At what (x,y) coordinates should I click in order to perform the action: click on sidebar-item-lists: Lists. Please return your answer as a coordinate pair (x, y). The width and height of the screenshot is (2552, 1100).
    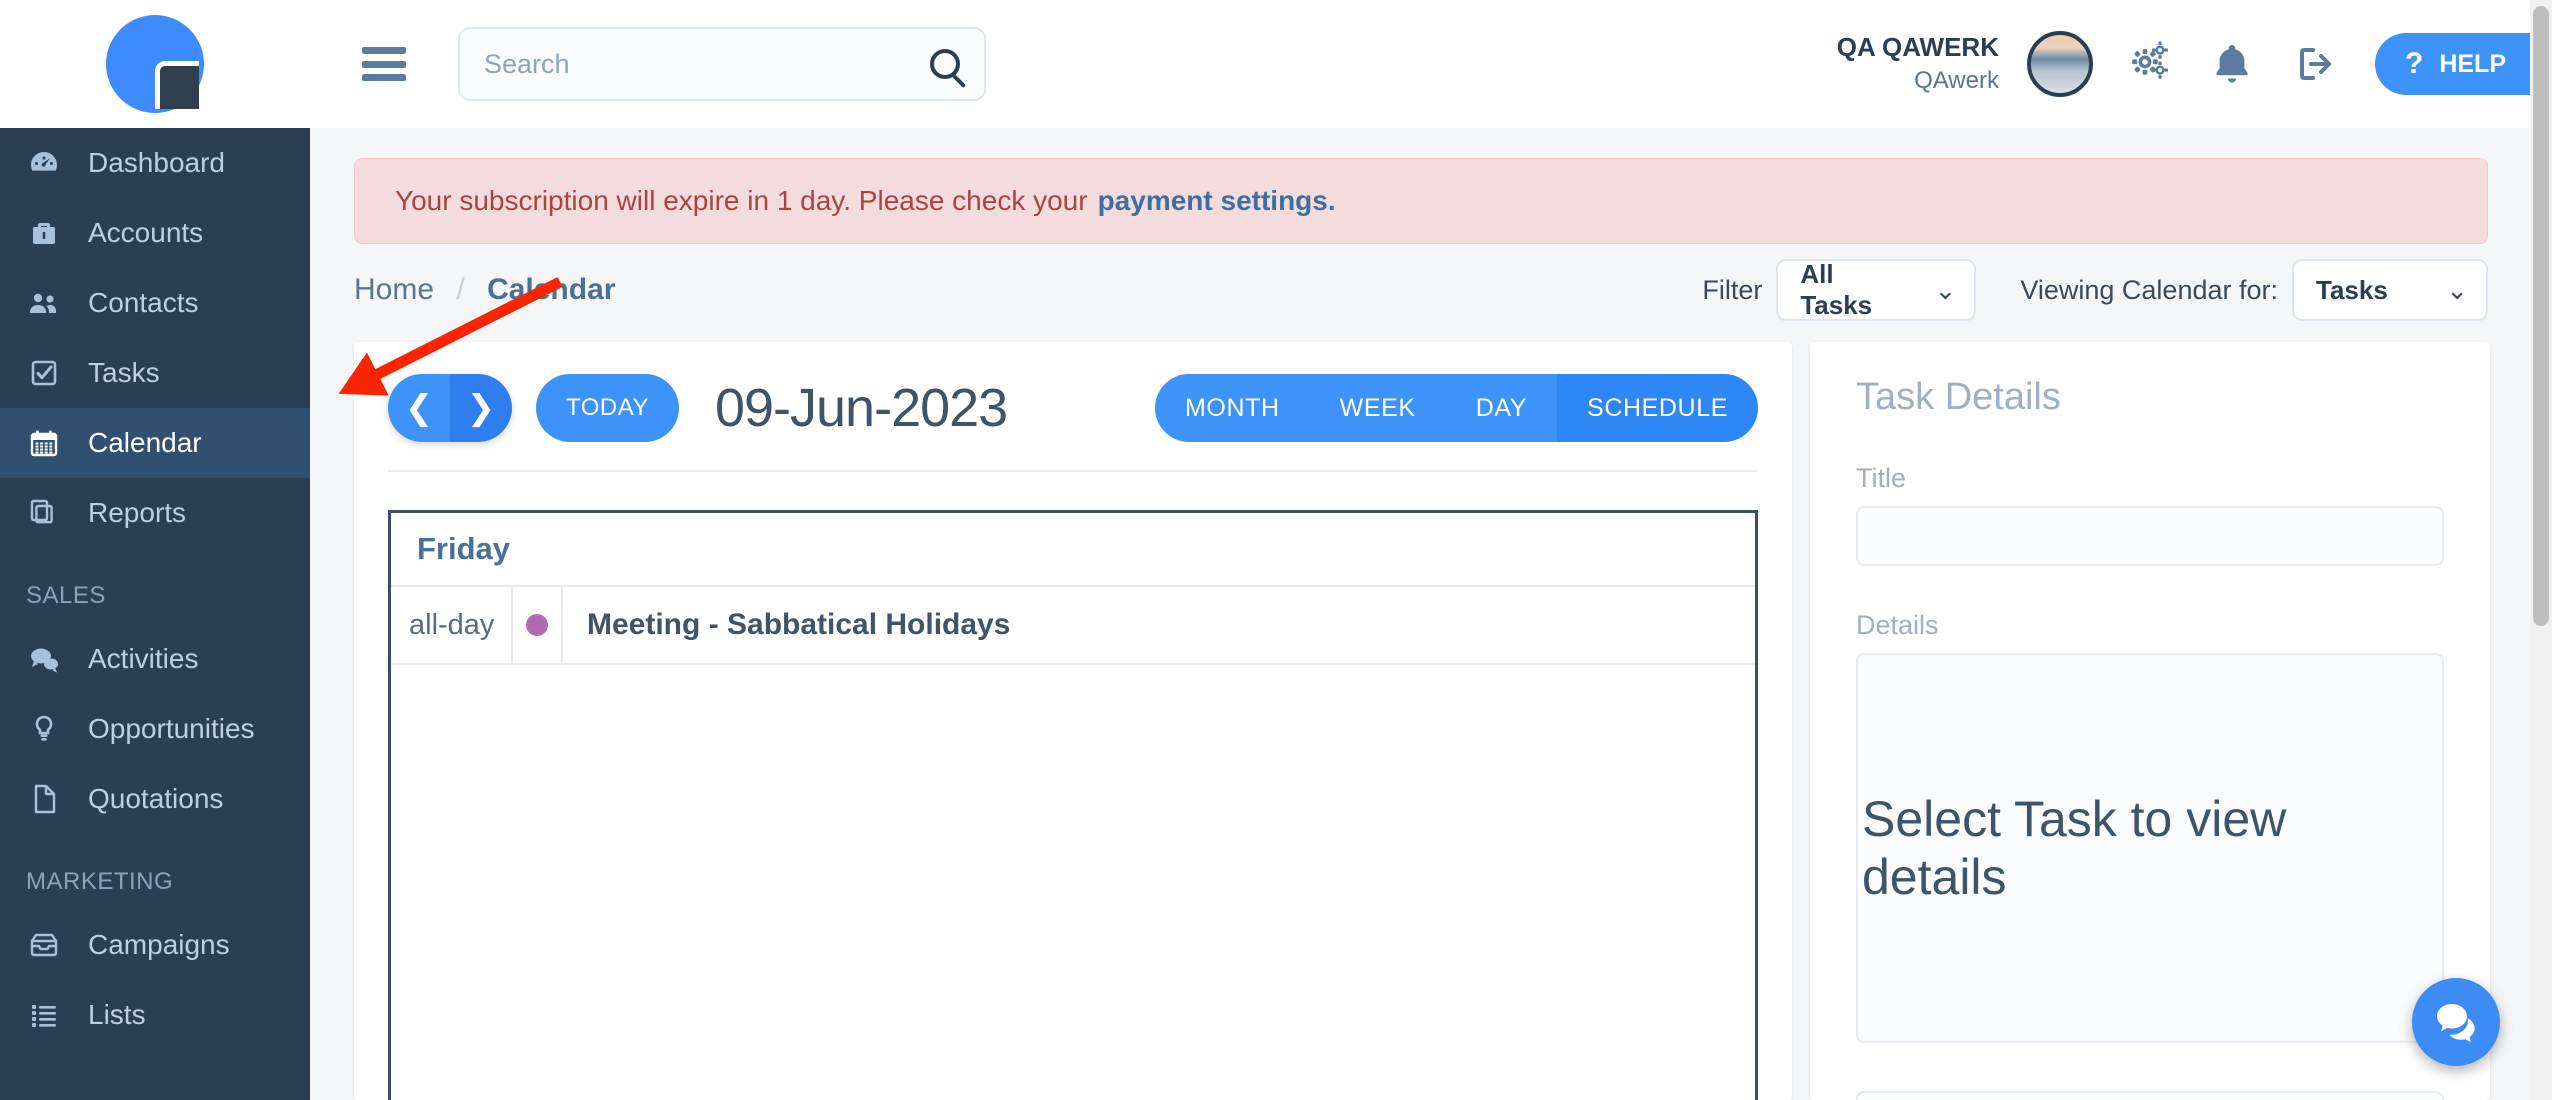
    Looking at the image, I should click on (155, 1015).